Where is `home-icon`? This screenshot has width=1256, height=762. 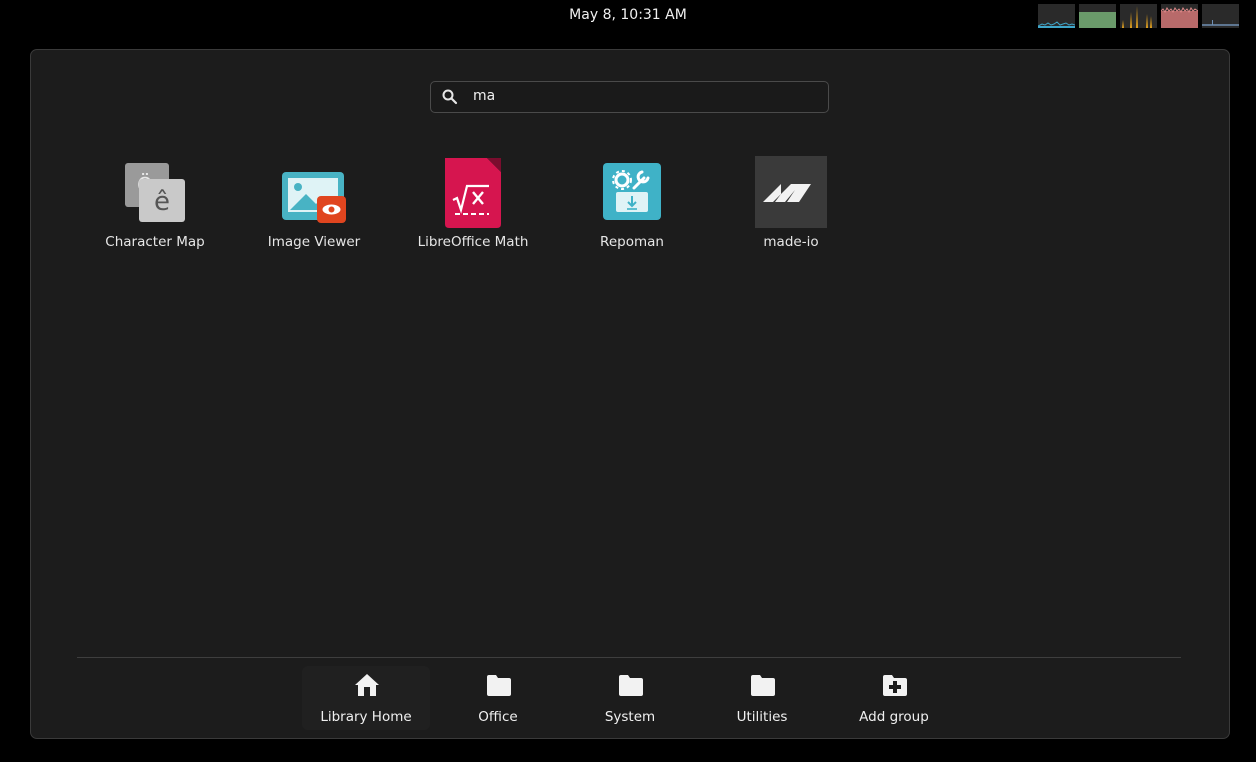
home-icon is located at coordinates (367, 685).